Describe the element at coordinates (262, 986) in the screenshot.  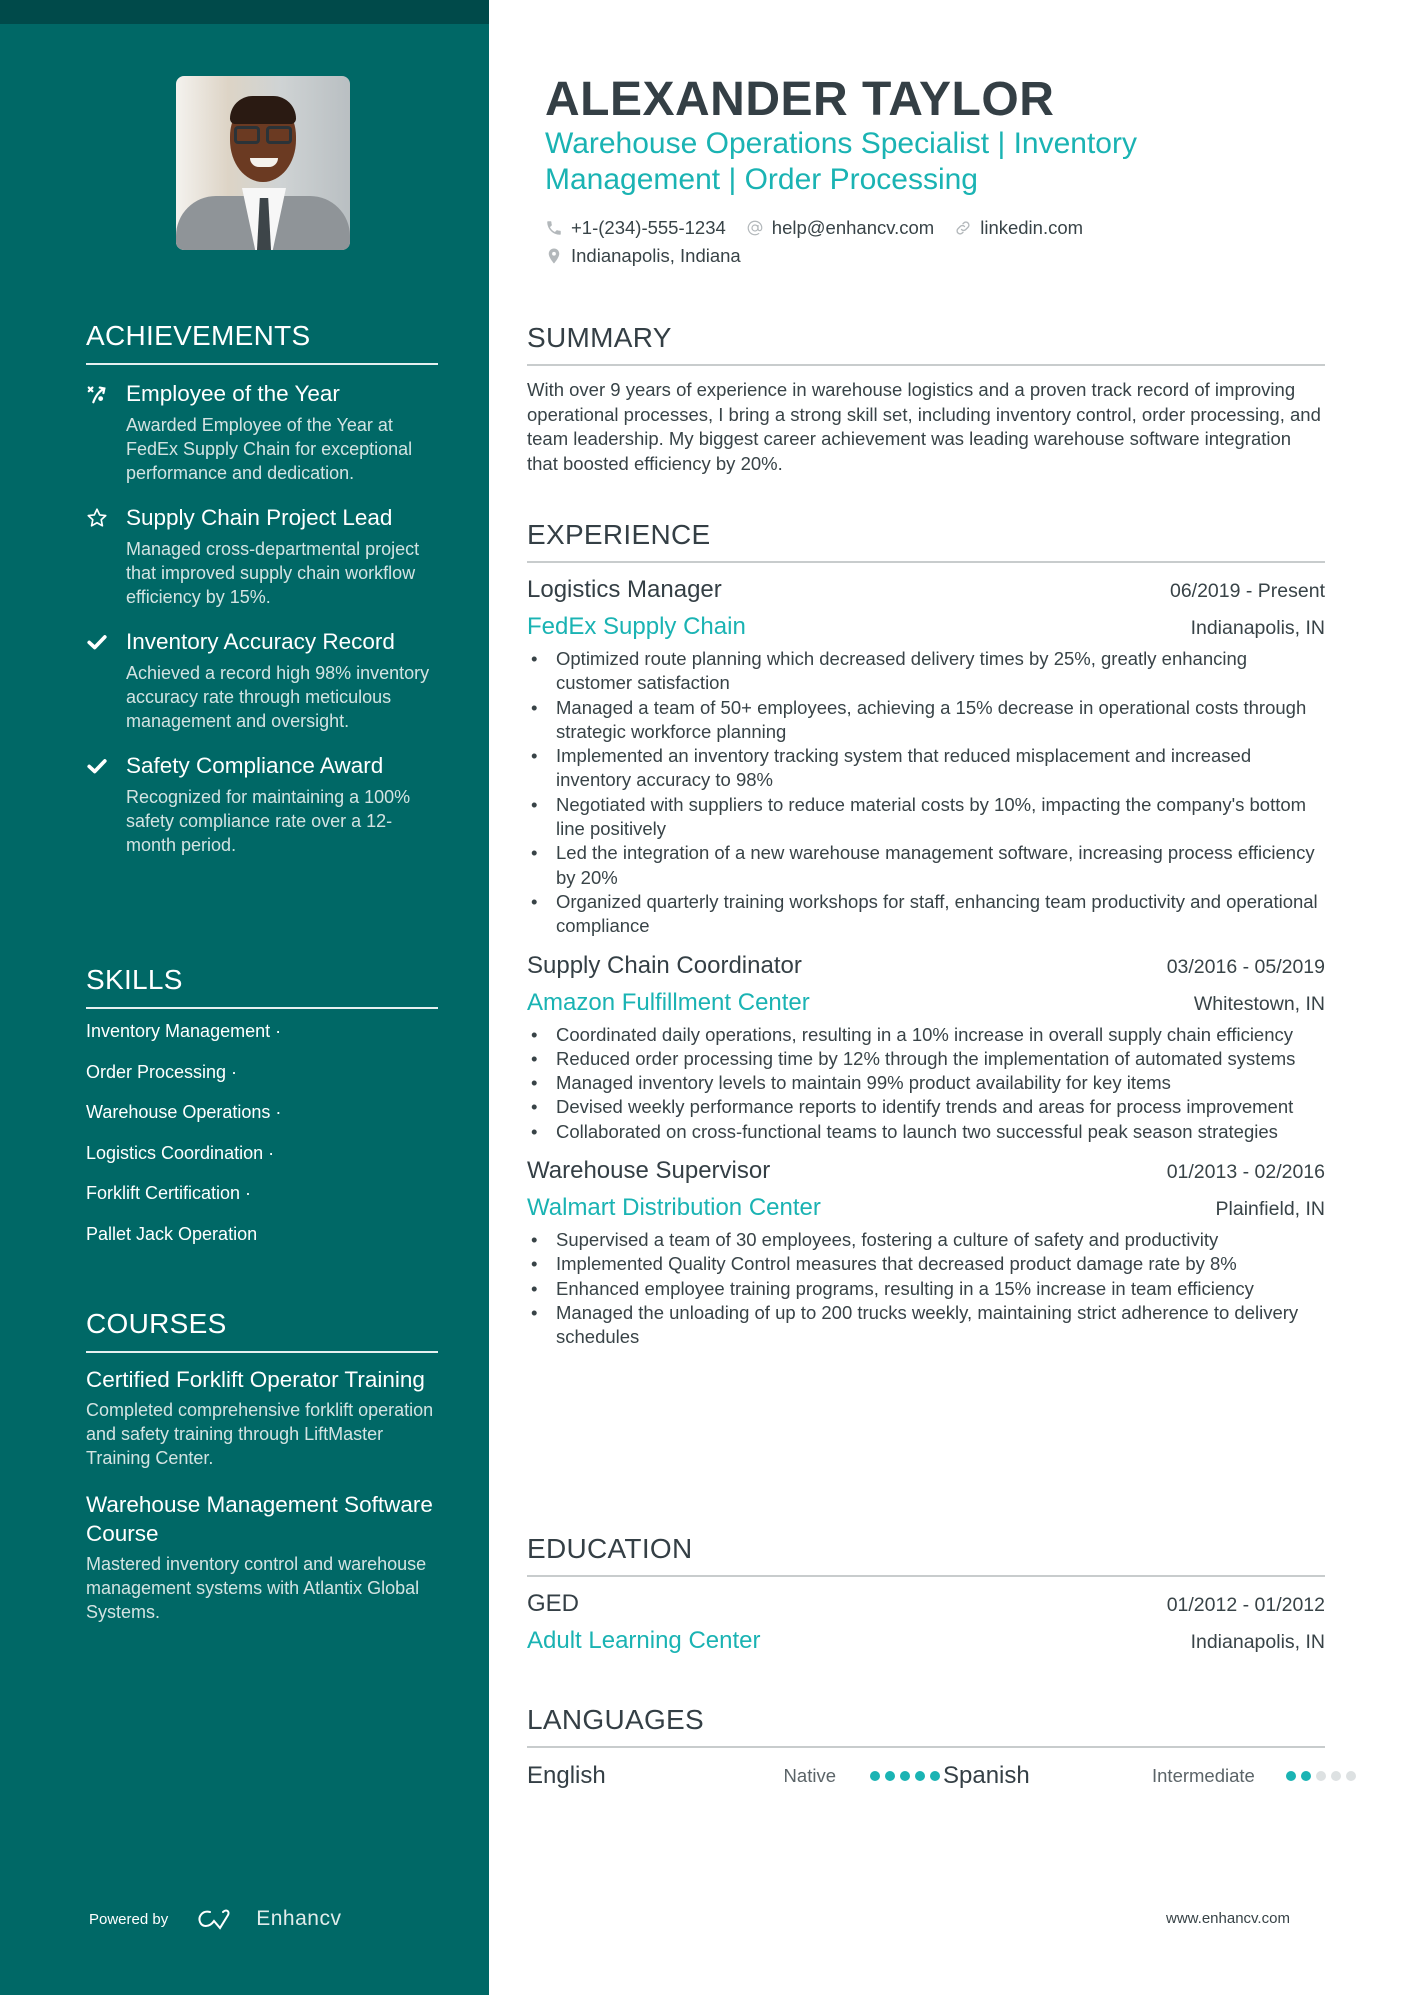
I see `skills-title: SKILLS` at that location.